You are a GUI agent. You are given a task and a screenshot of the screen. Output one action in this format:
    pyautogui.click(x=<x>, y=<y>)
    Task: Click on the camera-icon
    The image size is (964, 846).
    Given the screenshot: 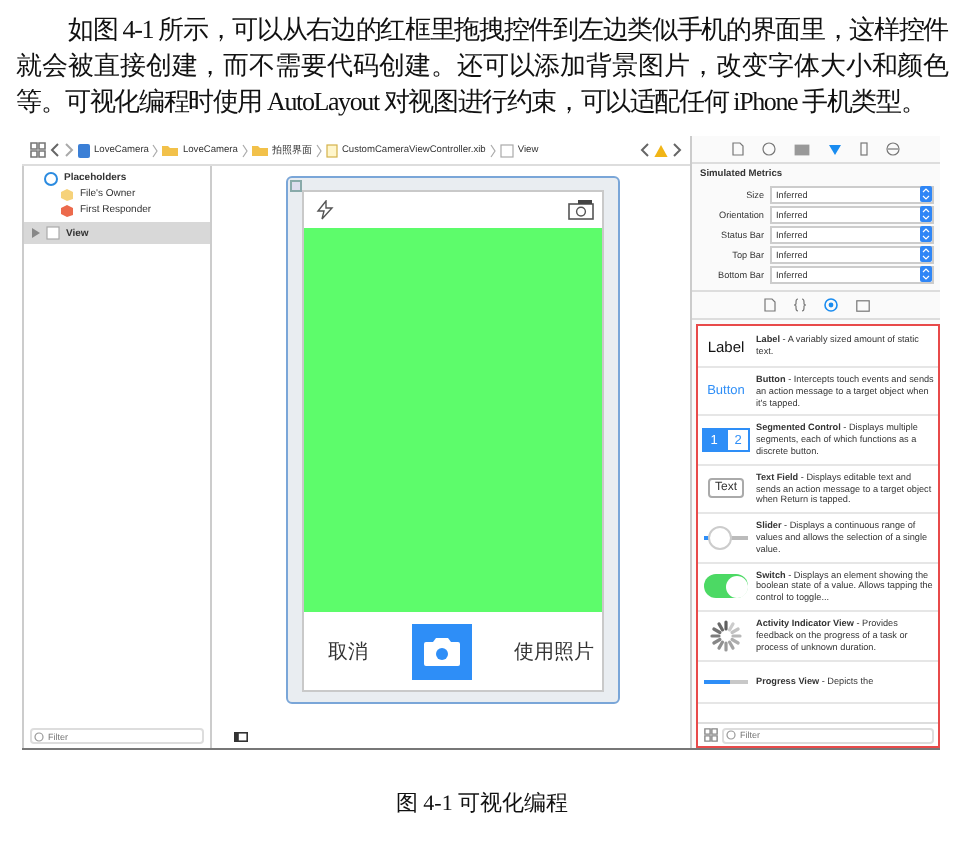 What is the action you would take?
    pyautogui.click(x=441, y=651)
    